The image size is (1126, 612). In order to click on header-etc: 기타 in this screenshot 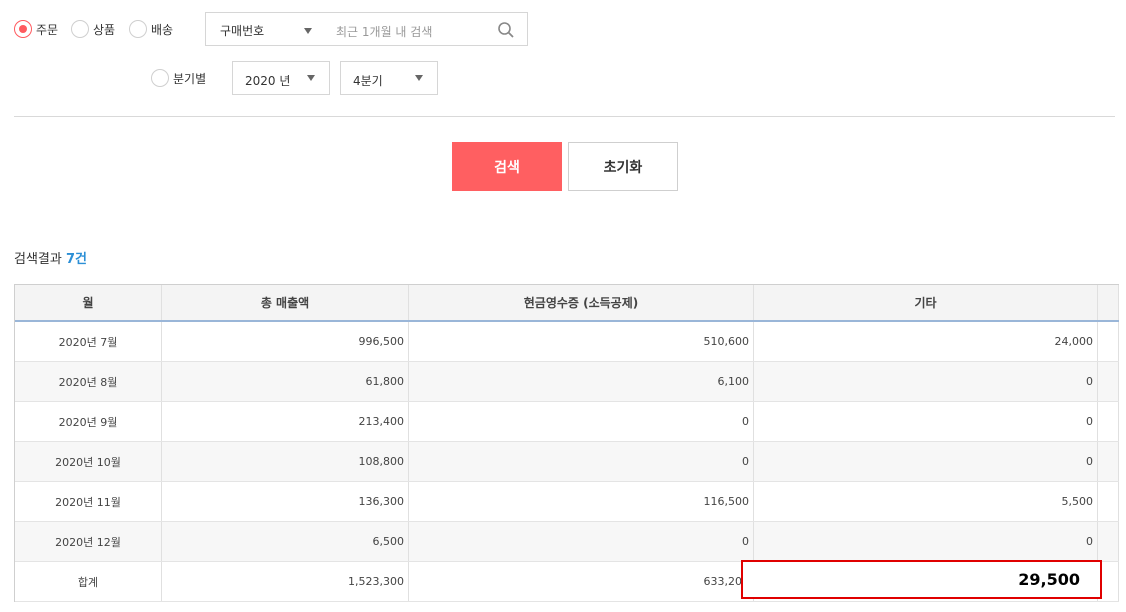, I will do `click(926, 302)`.